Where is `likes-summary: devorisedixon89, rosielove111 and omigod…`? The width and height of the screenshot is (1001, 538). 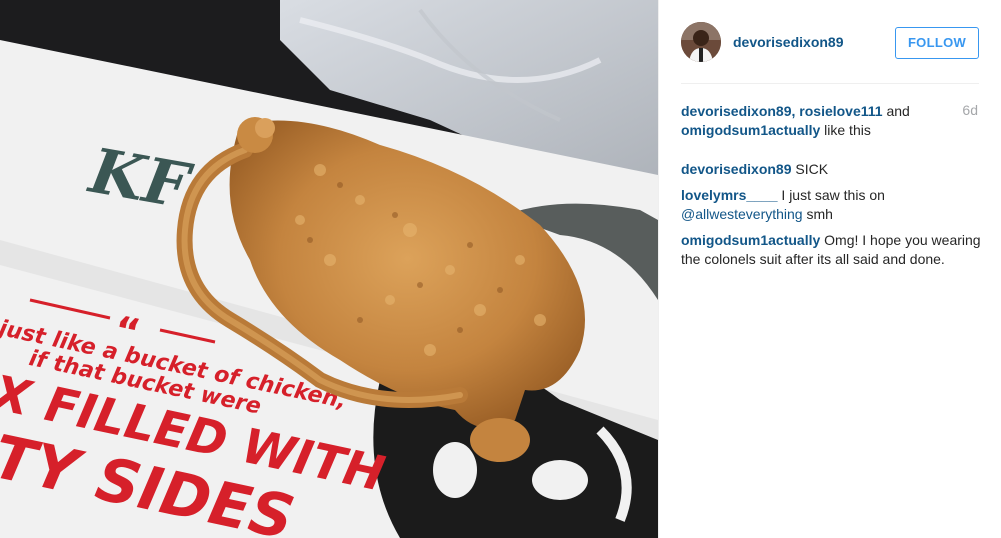
likes-summary: devorisedixon89, rosielove111 and omigod… is located at coordinates (816, 121).